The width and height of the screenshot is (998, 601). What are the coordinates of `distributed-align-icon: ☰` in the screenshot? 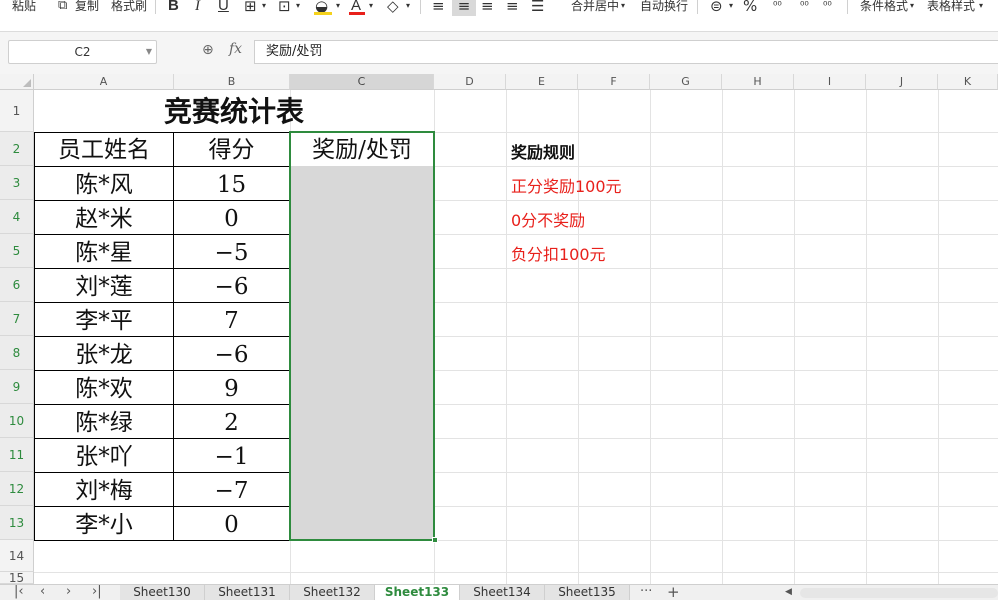 It's located at (537, 8).